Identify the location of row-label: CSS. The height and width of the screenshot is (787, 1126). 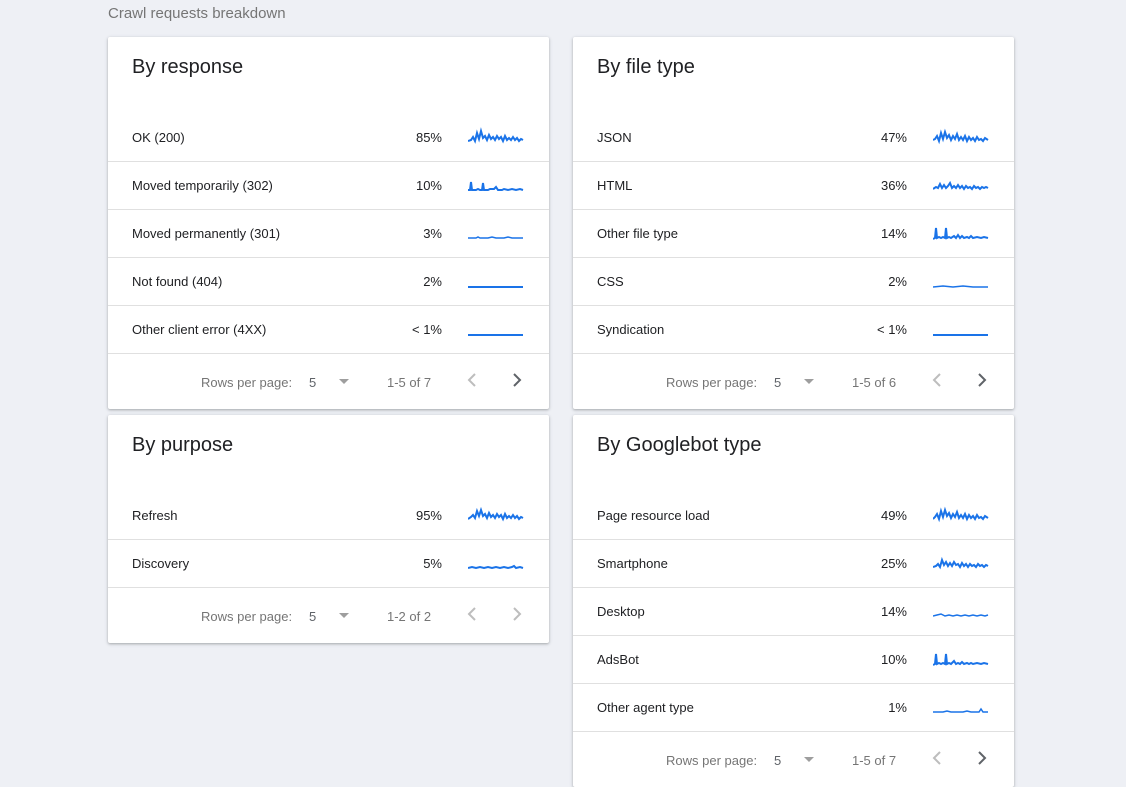
(610, 281).